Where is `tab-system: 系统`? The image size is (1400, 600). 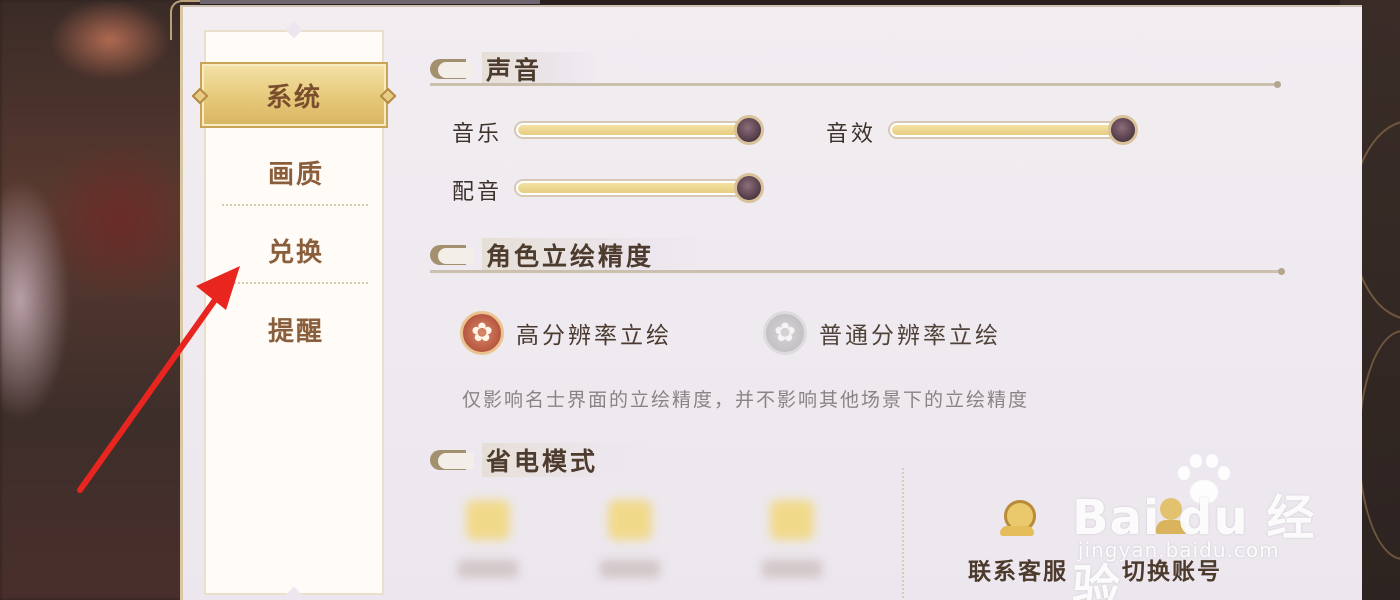
tab-system: 系统 is located at coordinates (294, 95).